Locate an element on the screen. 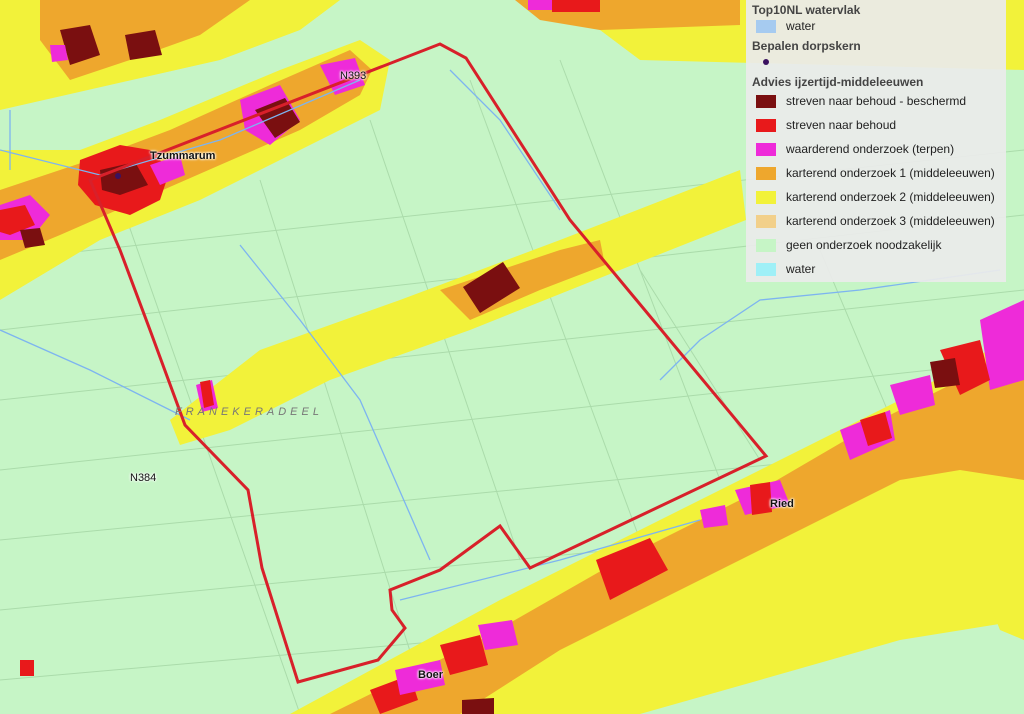 Image resolution: width=1024 pixels, height=714 pixels. zone-red-ried is located at coordinates (761, 498).